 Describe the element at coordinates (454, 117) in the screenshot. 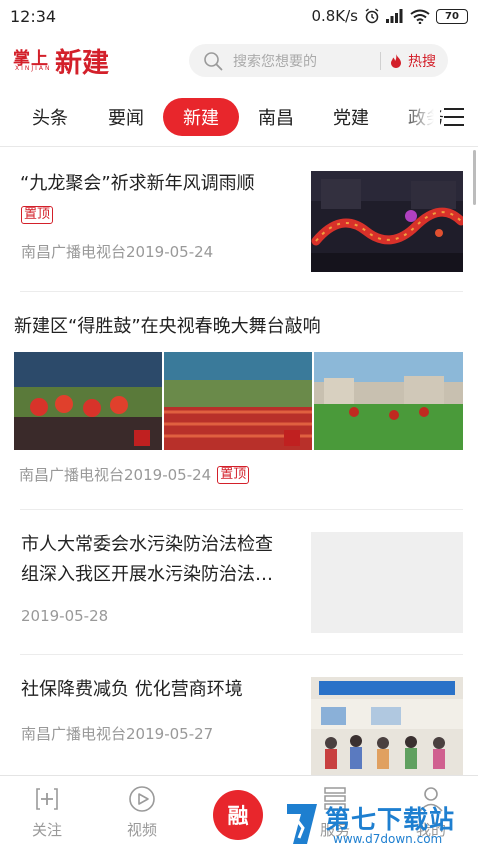

I see `menu-icon` at that location.